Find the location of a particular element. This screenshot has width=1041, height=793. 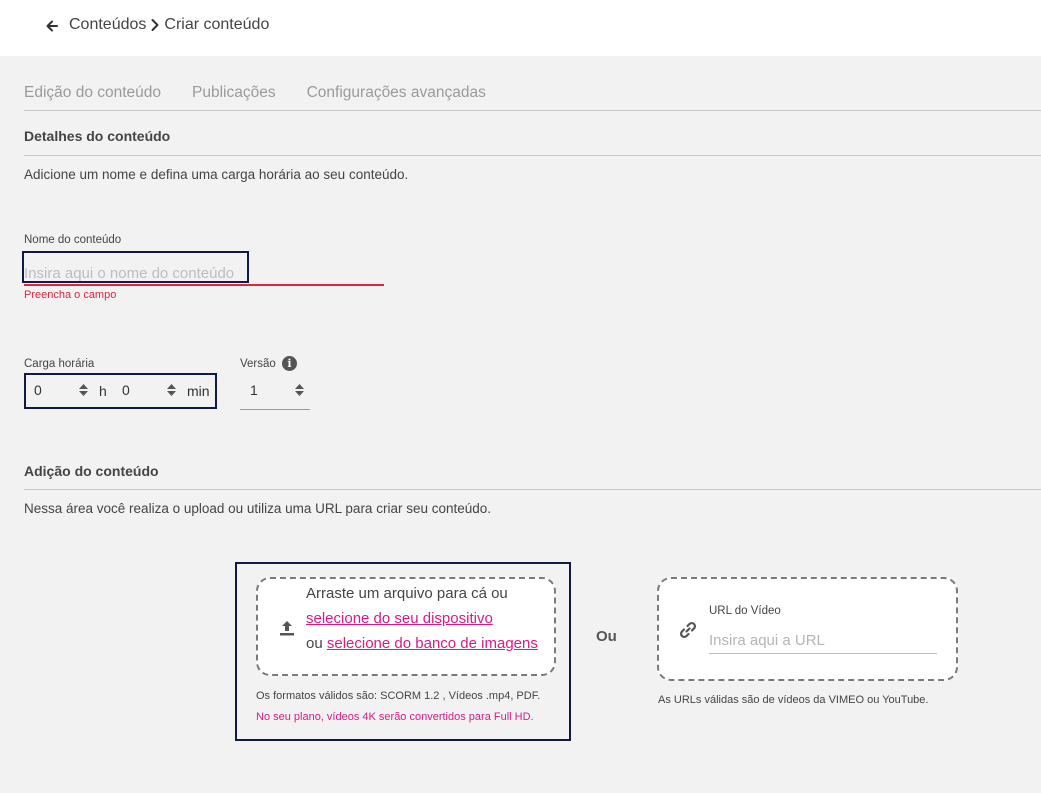

versao-stepper: 1 is located at coordinates (254, 390).